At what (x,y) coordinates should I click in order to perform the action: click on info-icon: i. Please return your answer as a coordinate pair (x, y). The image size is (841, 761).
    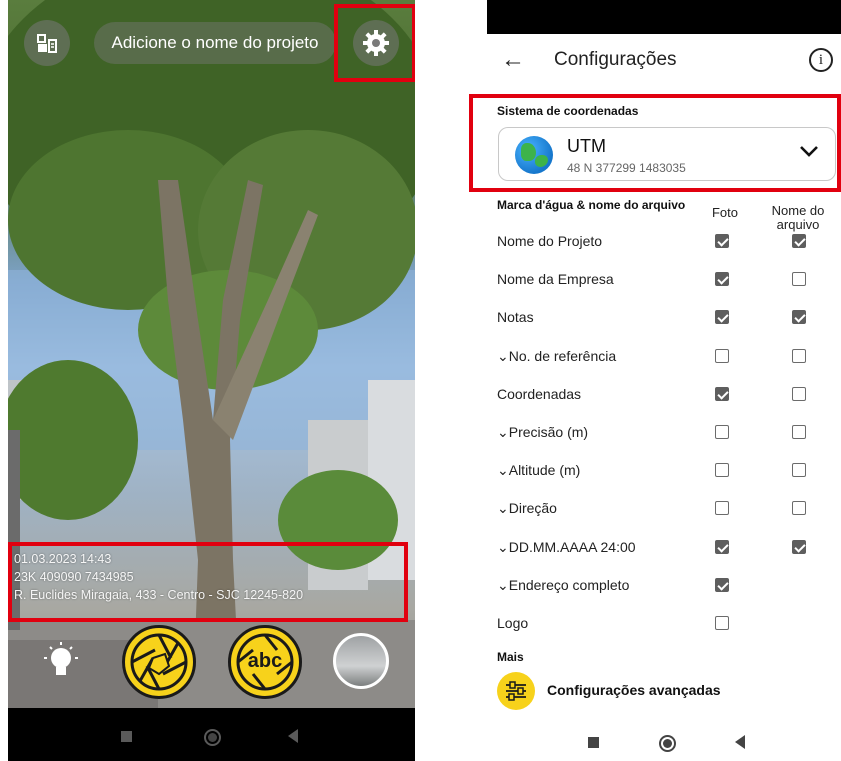
    Looking at the image, I should click on (821, 60).